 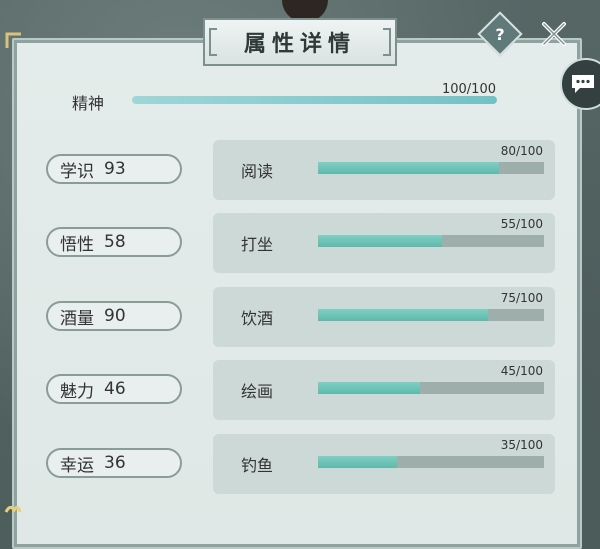 I want to click on activity-count: 35/100, so click(x=521, y=445).